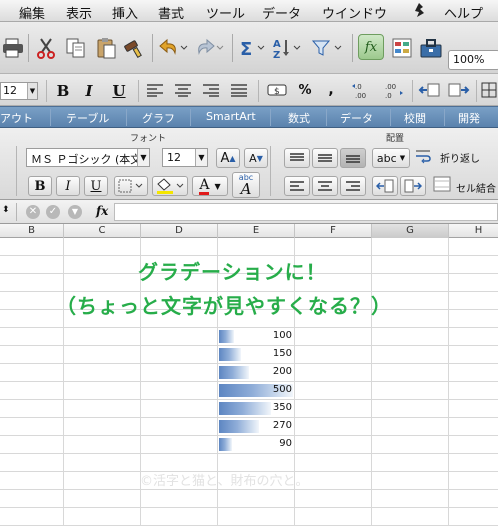 This screenshot has height=526, width=498. What do you see at coordinates (415, 118) in the screenshot?
I see `tab-review: 校閲` at bounding box center [415, 118].